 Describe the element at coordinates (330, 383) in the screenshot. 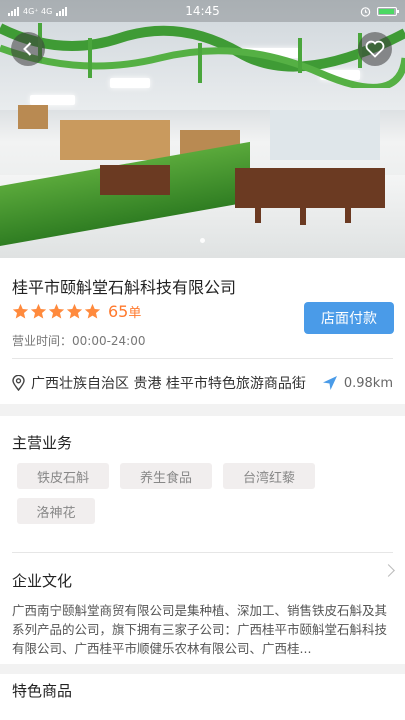

I see `navigation-arrow-icon` at that location.